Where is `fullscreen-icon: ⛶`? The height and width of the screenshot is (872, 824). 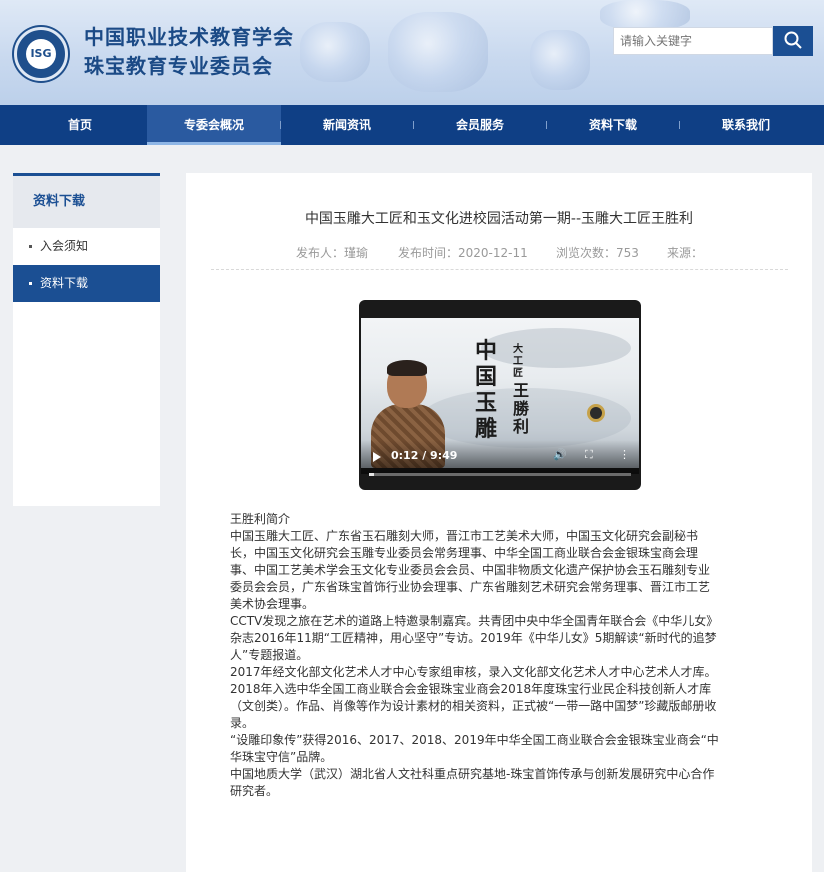 fullscreen-icon: ⛶ is located at coordinates (589, 454).